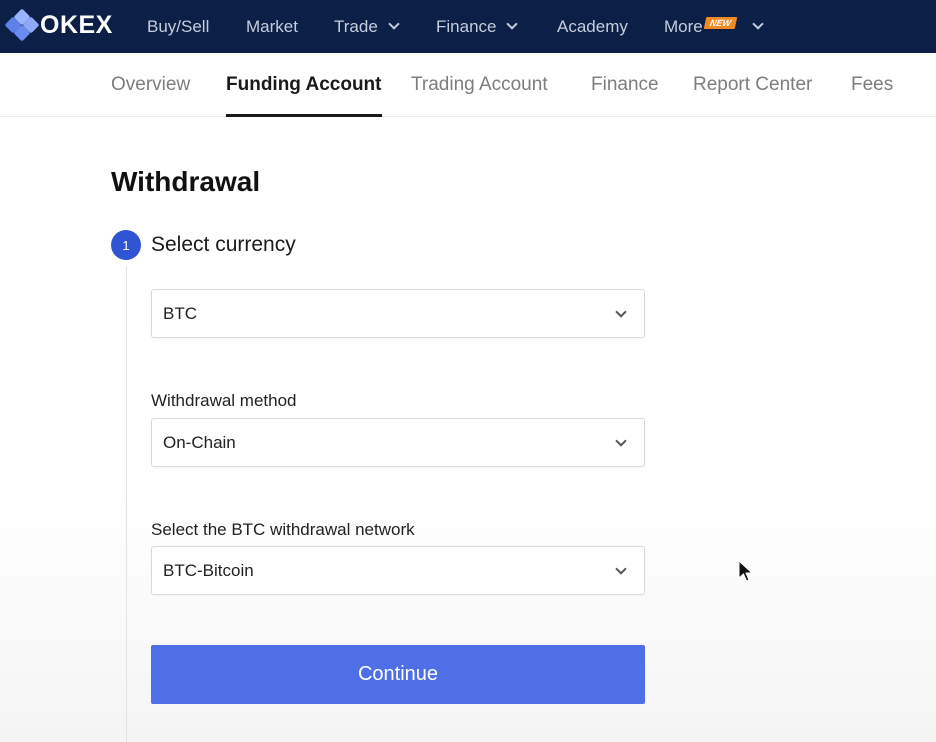  I want to click on page-title: Withdrawal, so click(186, 181).